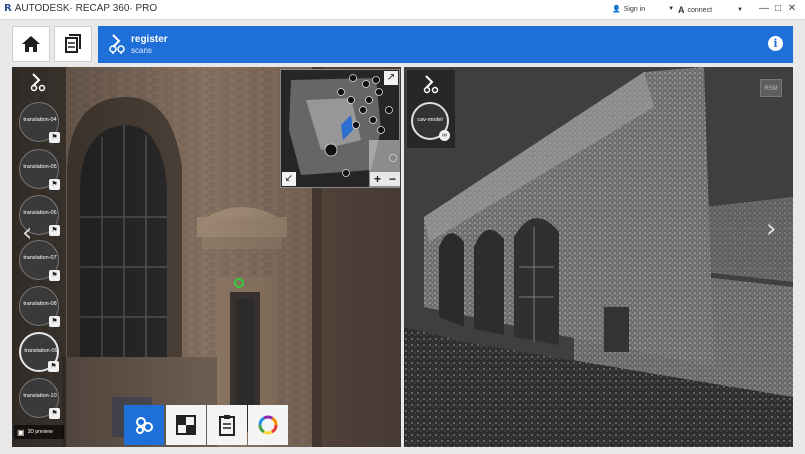 The width and height of the screenshot is (805, 454). What do you see at coordinates (445, 44) in the screenshot?
I see `header-banner: register scans i` at bounding box center [445, 44].